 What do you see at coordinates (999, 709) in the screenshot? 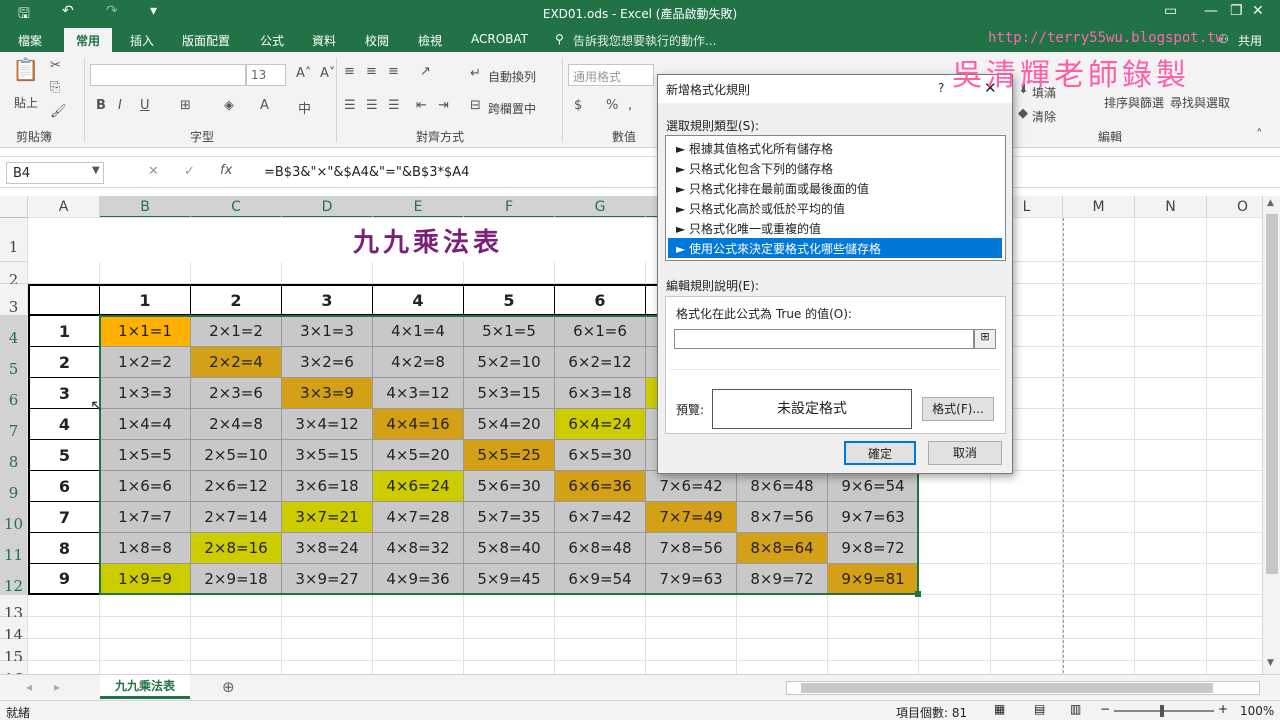
I see `normal-view-icon: ▦` at bounding box center [999, 709].